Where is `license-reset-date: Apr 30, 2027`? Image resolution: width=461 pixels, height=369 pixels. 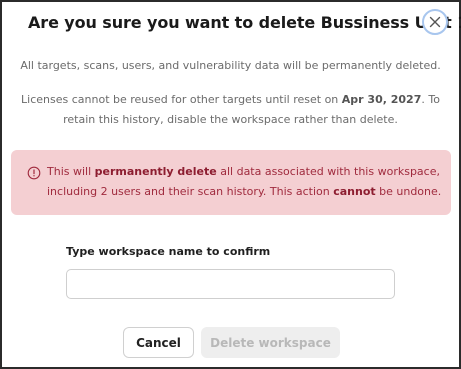 license-reset-date: Apr 30, 2027 is located at coordinates (381, 99).